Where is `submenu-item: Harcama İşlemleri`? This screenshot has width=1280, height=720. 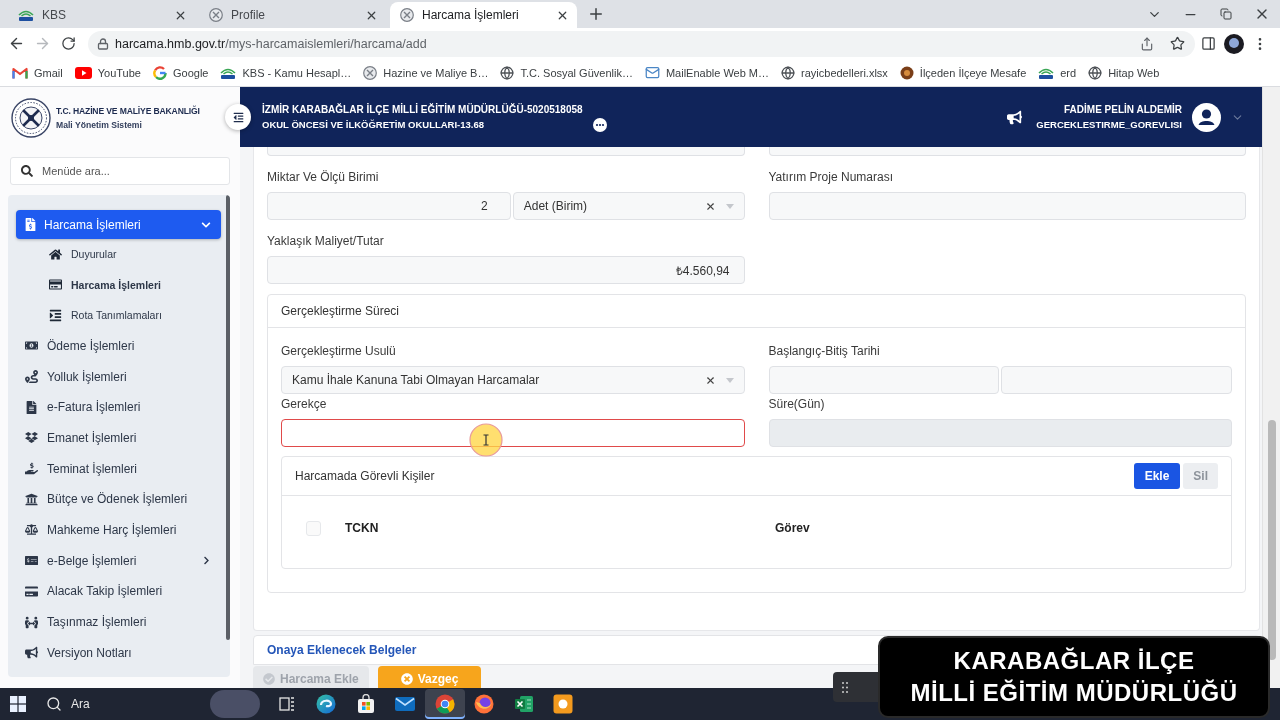
submenu-item: Harcama İşlemleri is located at coordinates (118, 284).